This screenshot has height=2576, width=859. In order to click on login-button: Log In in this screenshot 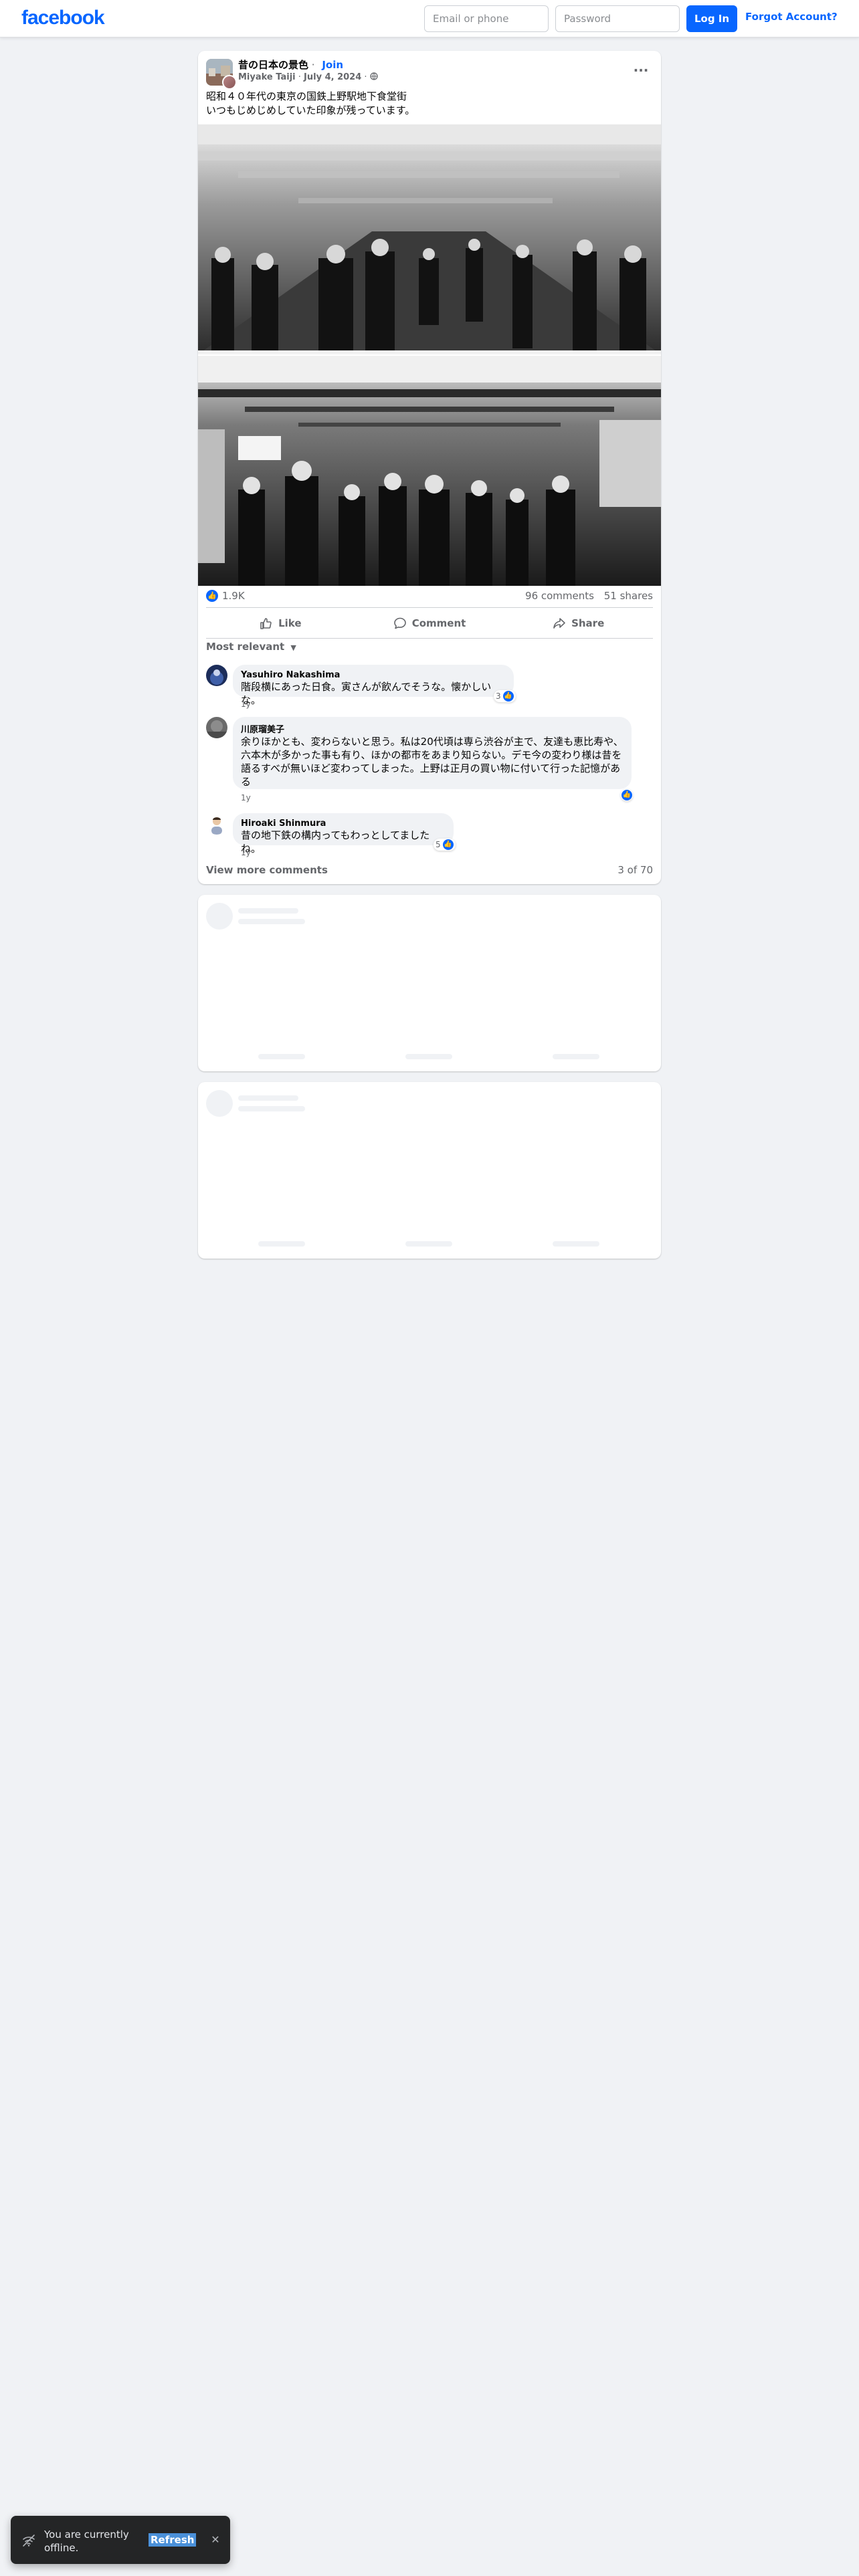, I will do `click(711, 18)`.